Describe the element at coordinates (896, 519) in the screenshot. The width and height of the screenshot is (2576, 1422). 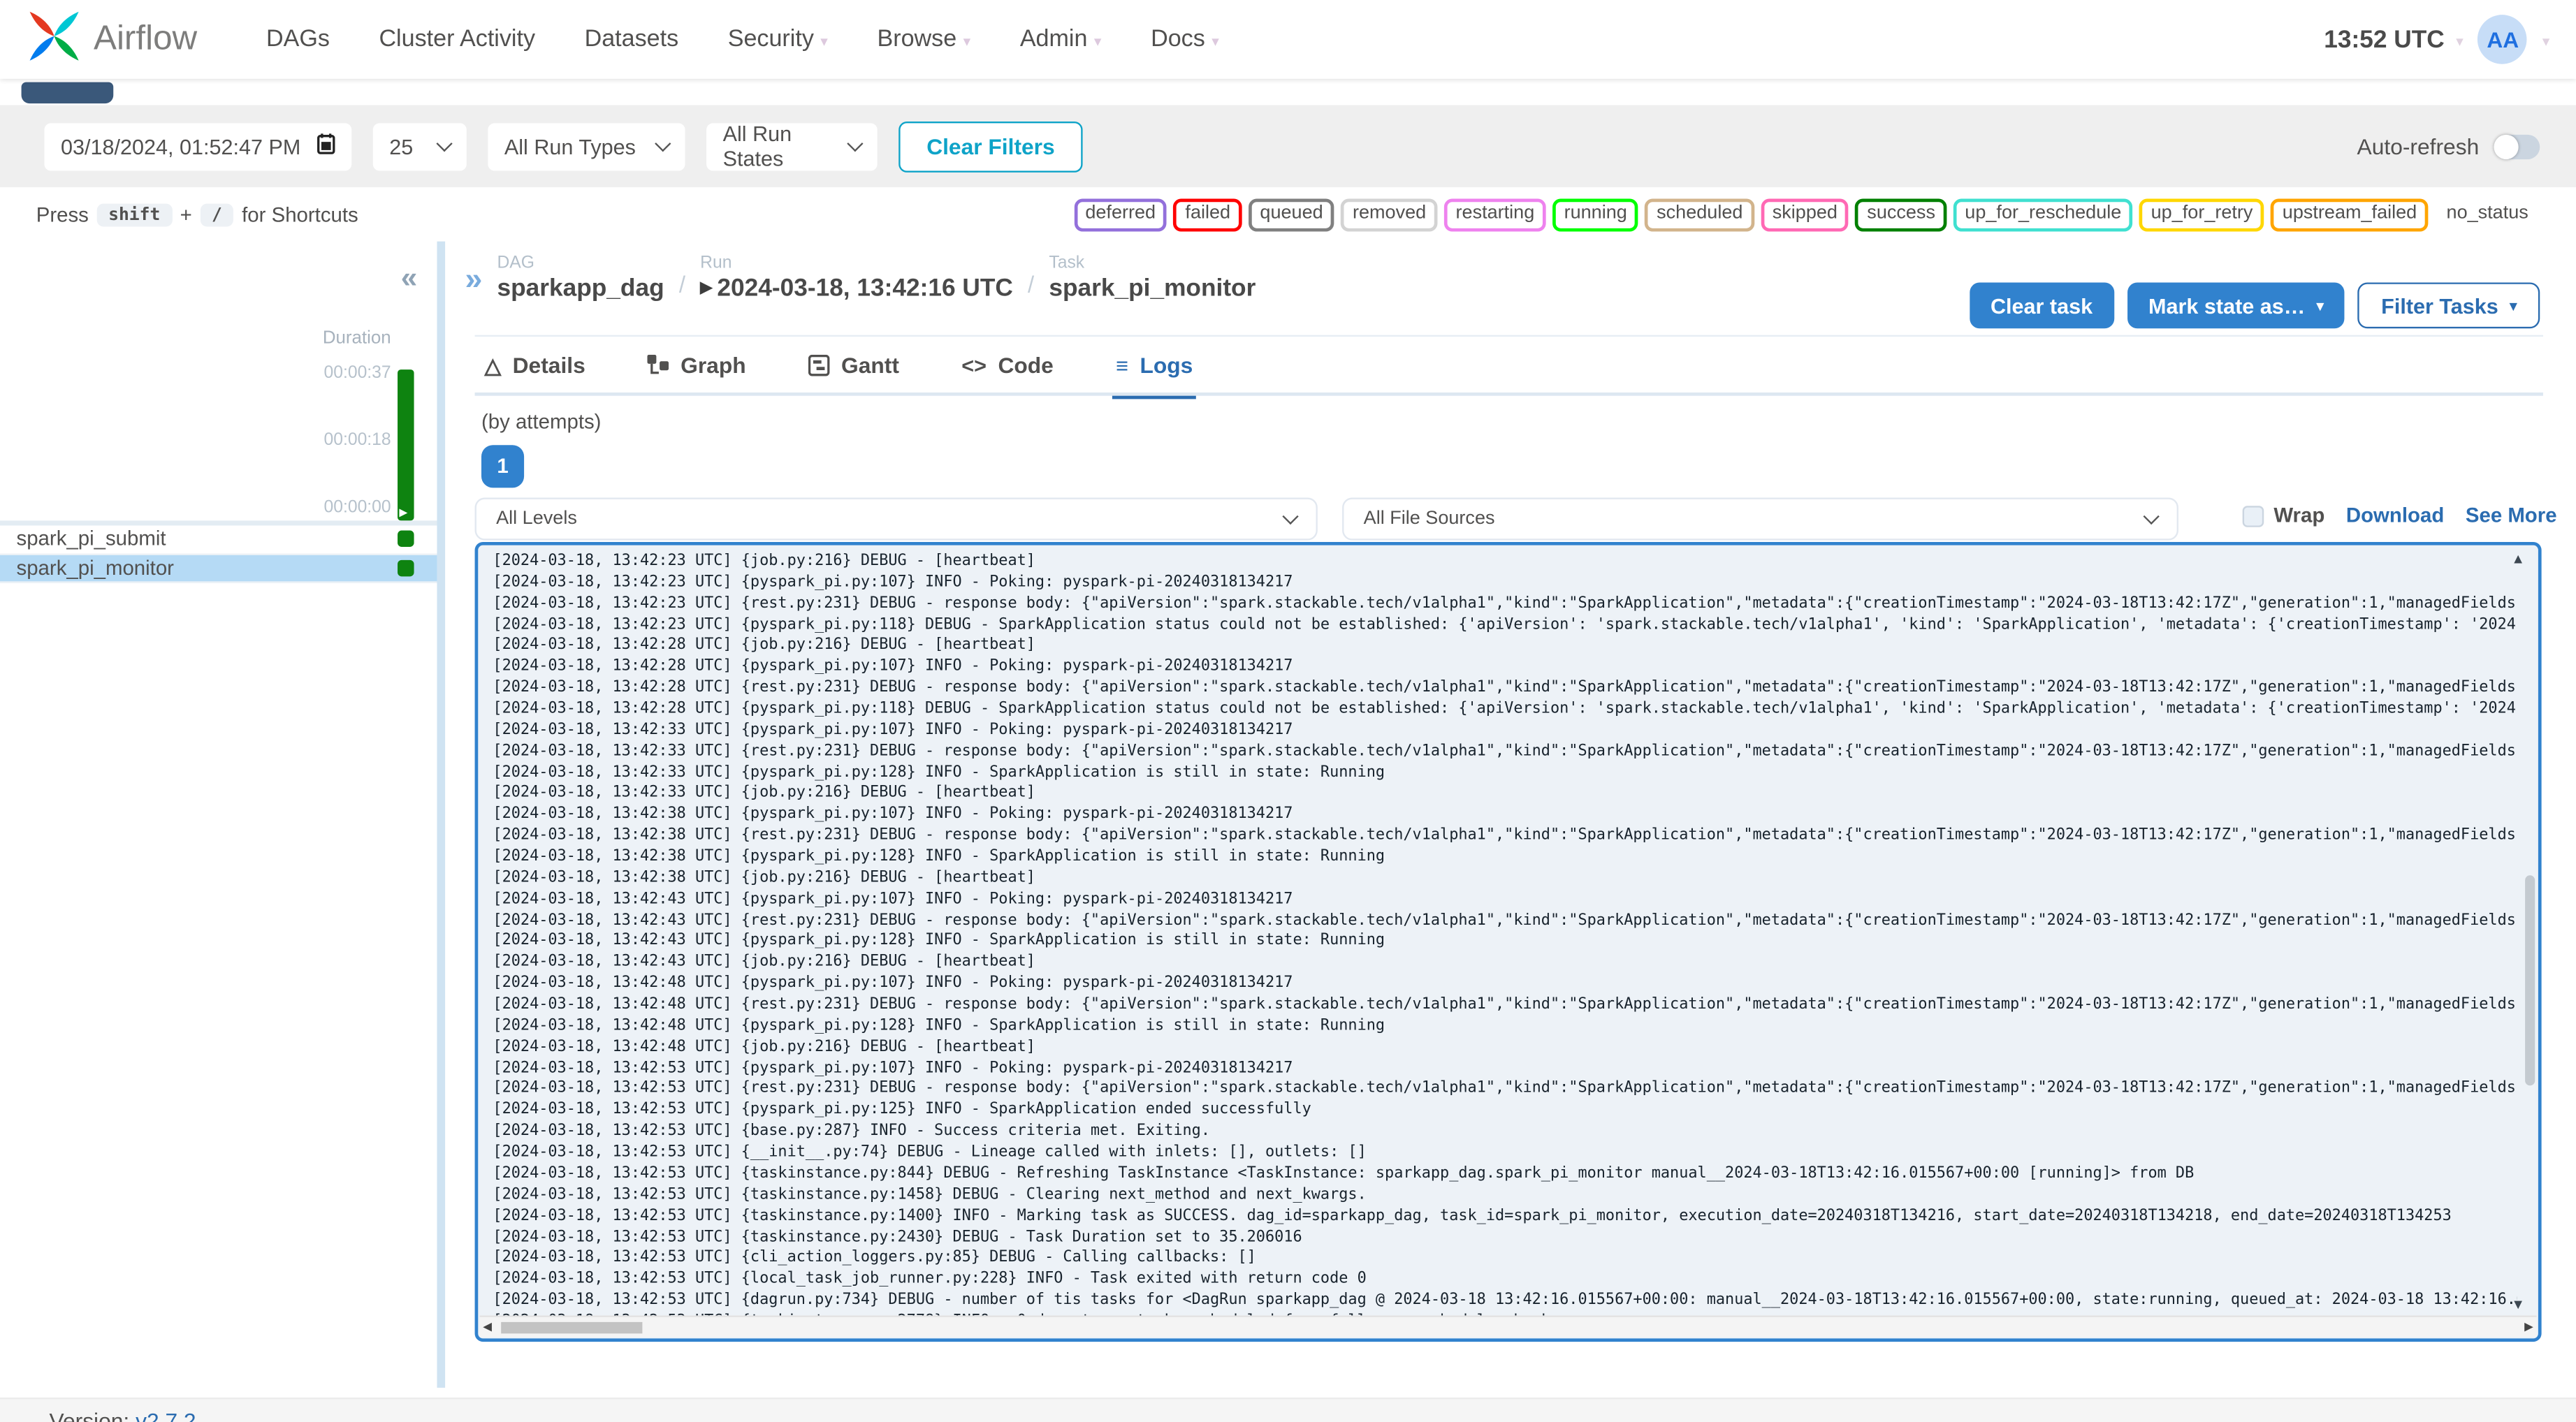
I see `log-level-select: All Levels` at that location.